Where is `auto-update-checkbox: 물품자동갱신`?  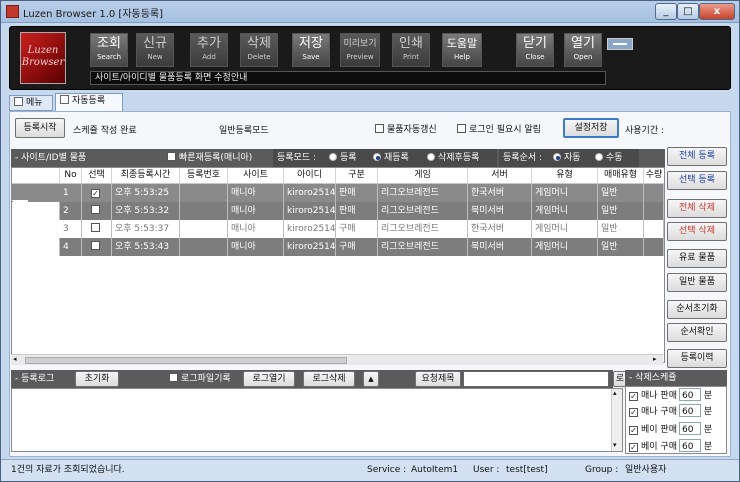 auto-update-checkbox: 물품자동갱신 is located at coordinates (406, 128).